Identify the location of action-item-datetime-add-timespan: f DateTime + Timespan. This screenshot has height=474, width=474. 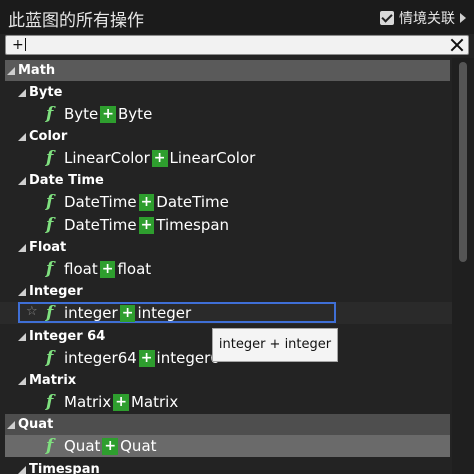
(226, 225).